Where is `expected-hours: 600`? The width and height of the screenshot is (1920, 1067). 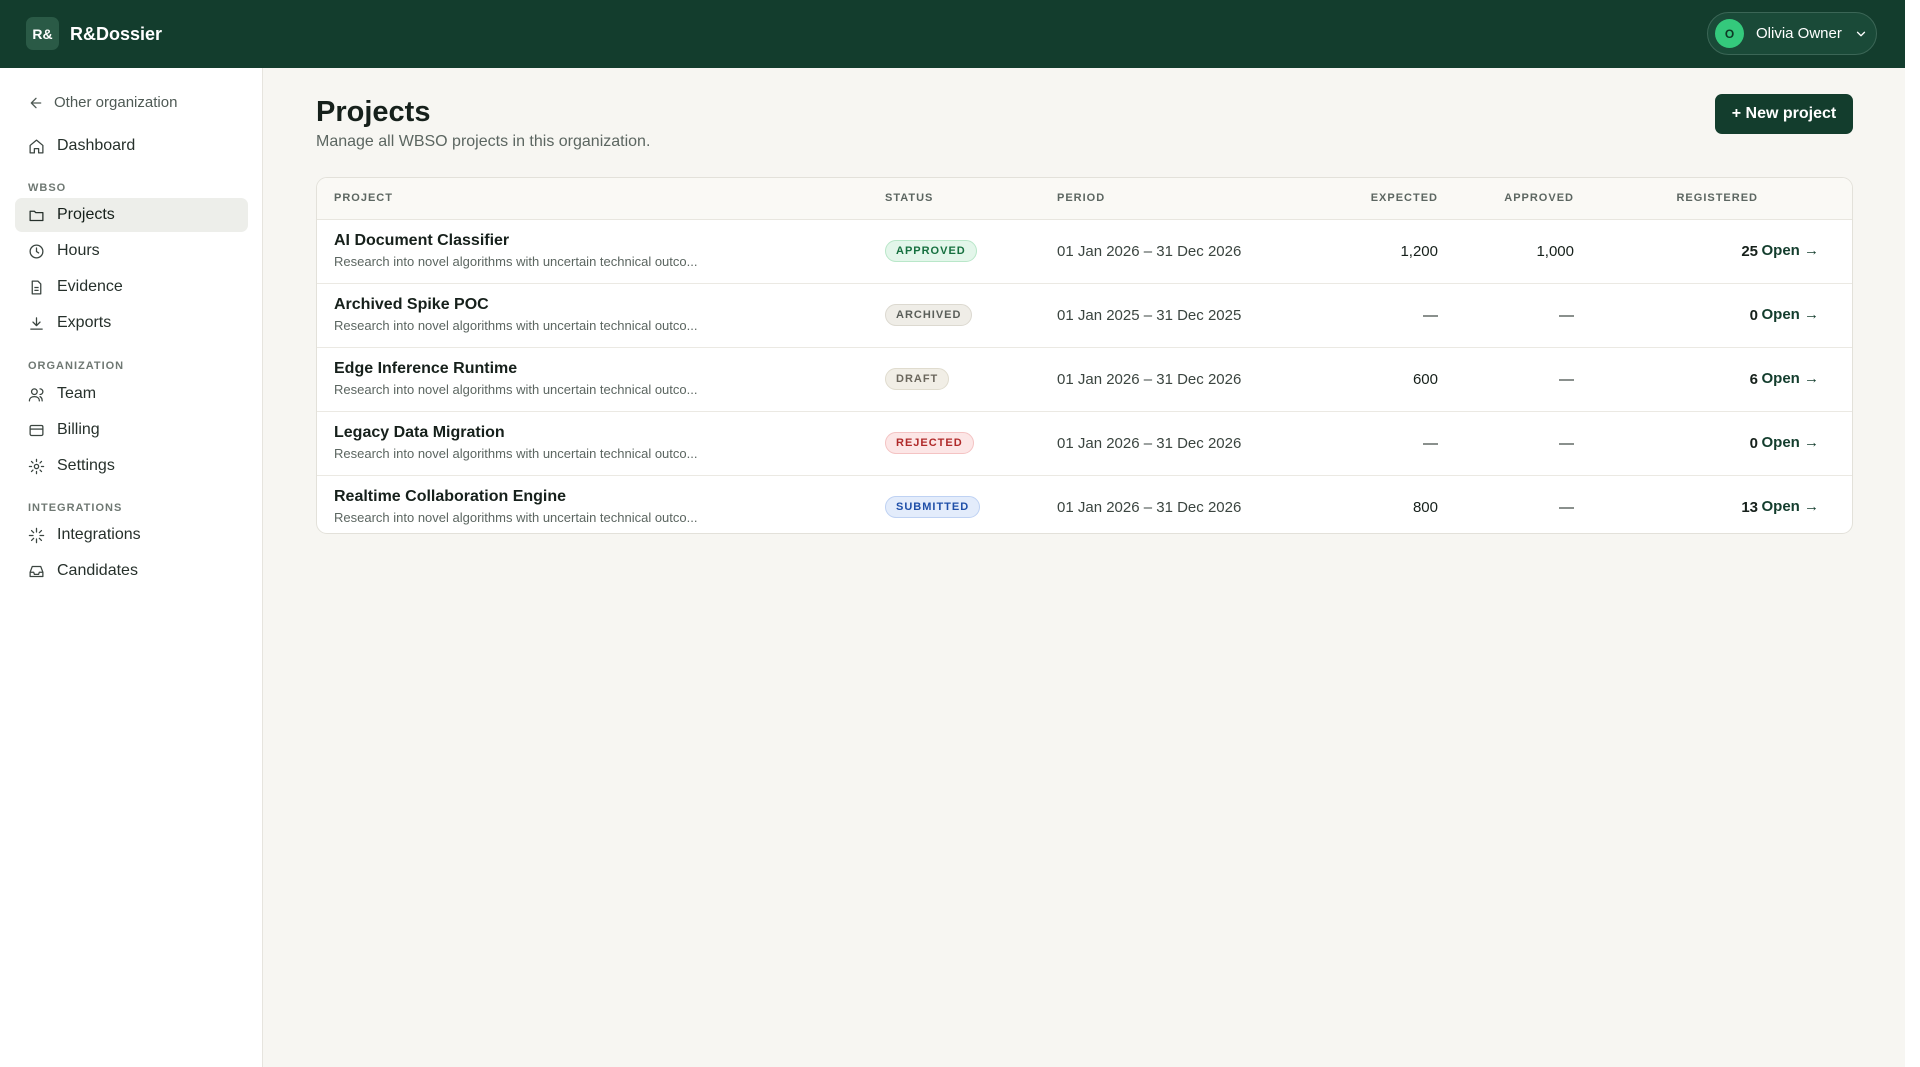
expected-hours: 600 is located at coordinates (1425, 379).